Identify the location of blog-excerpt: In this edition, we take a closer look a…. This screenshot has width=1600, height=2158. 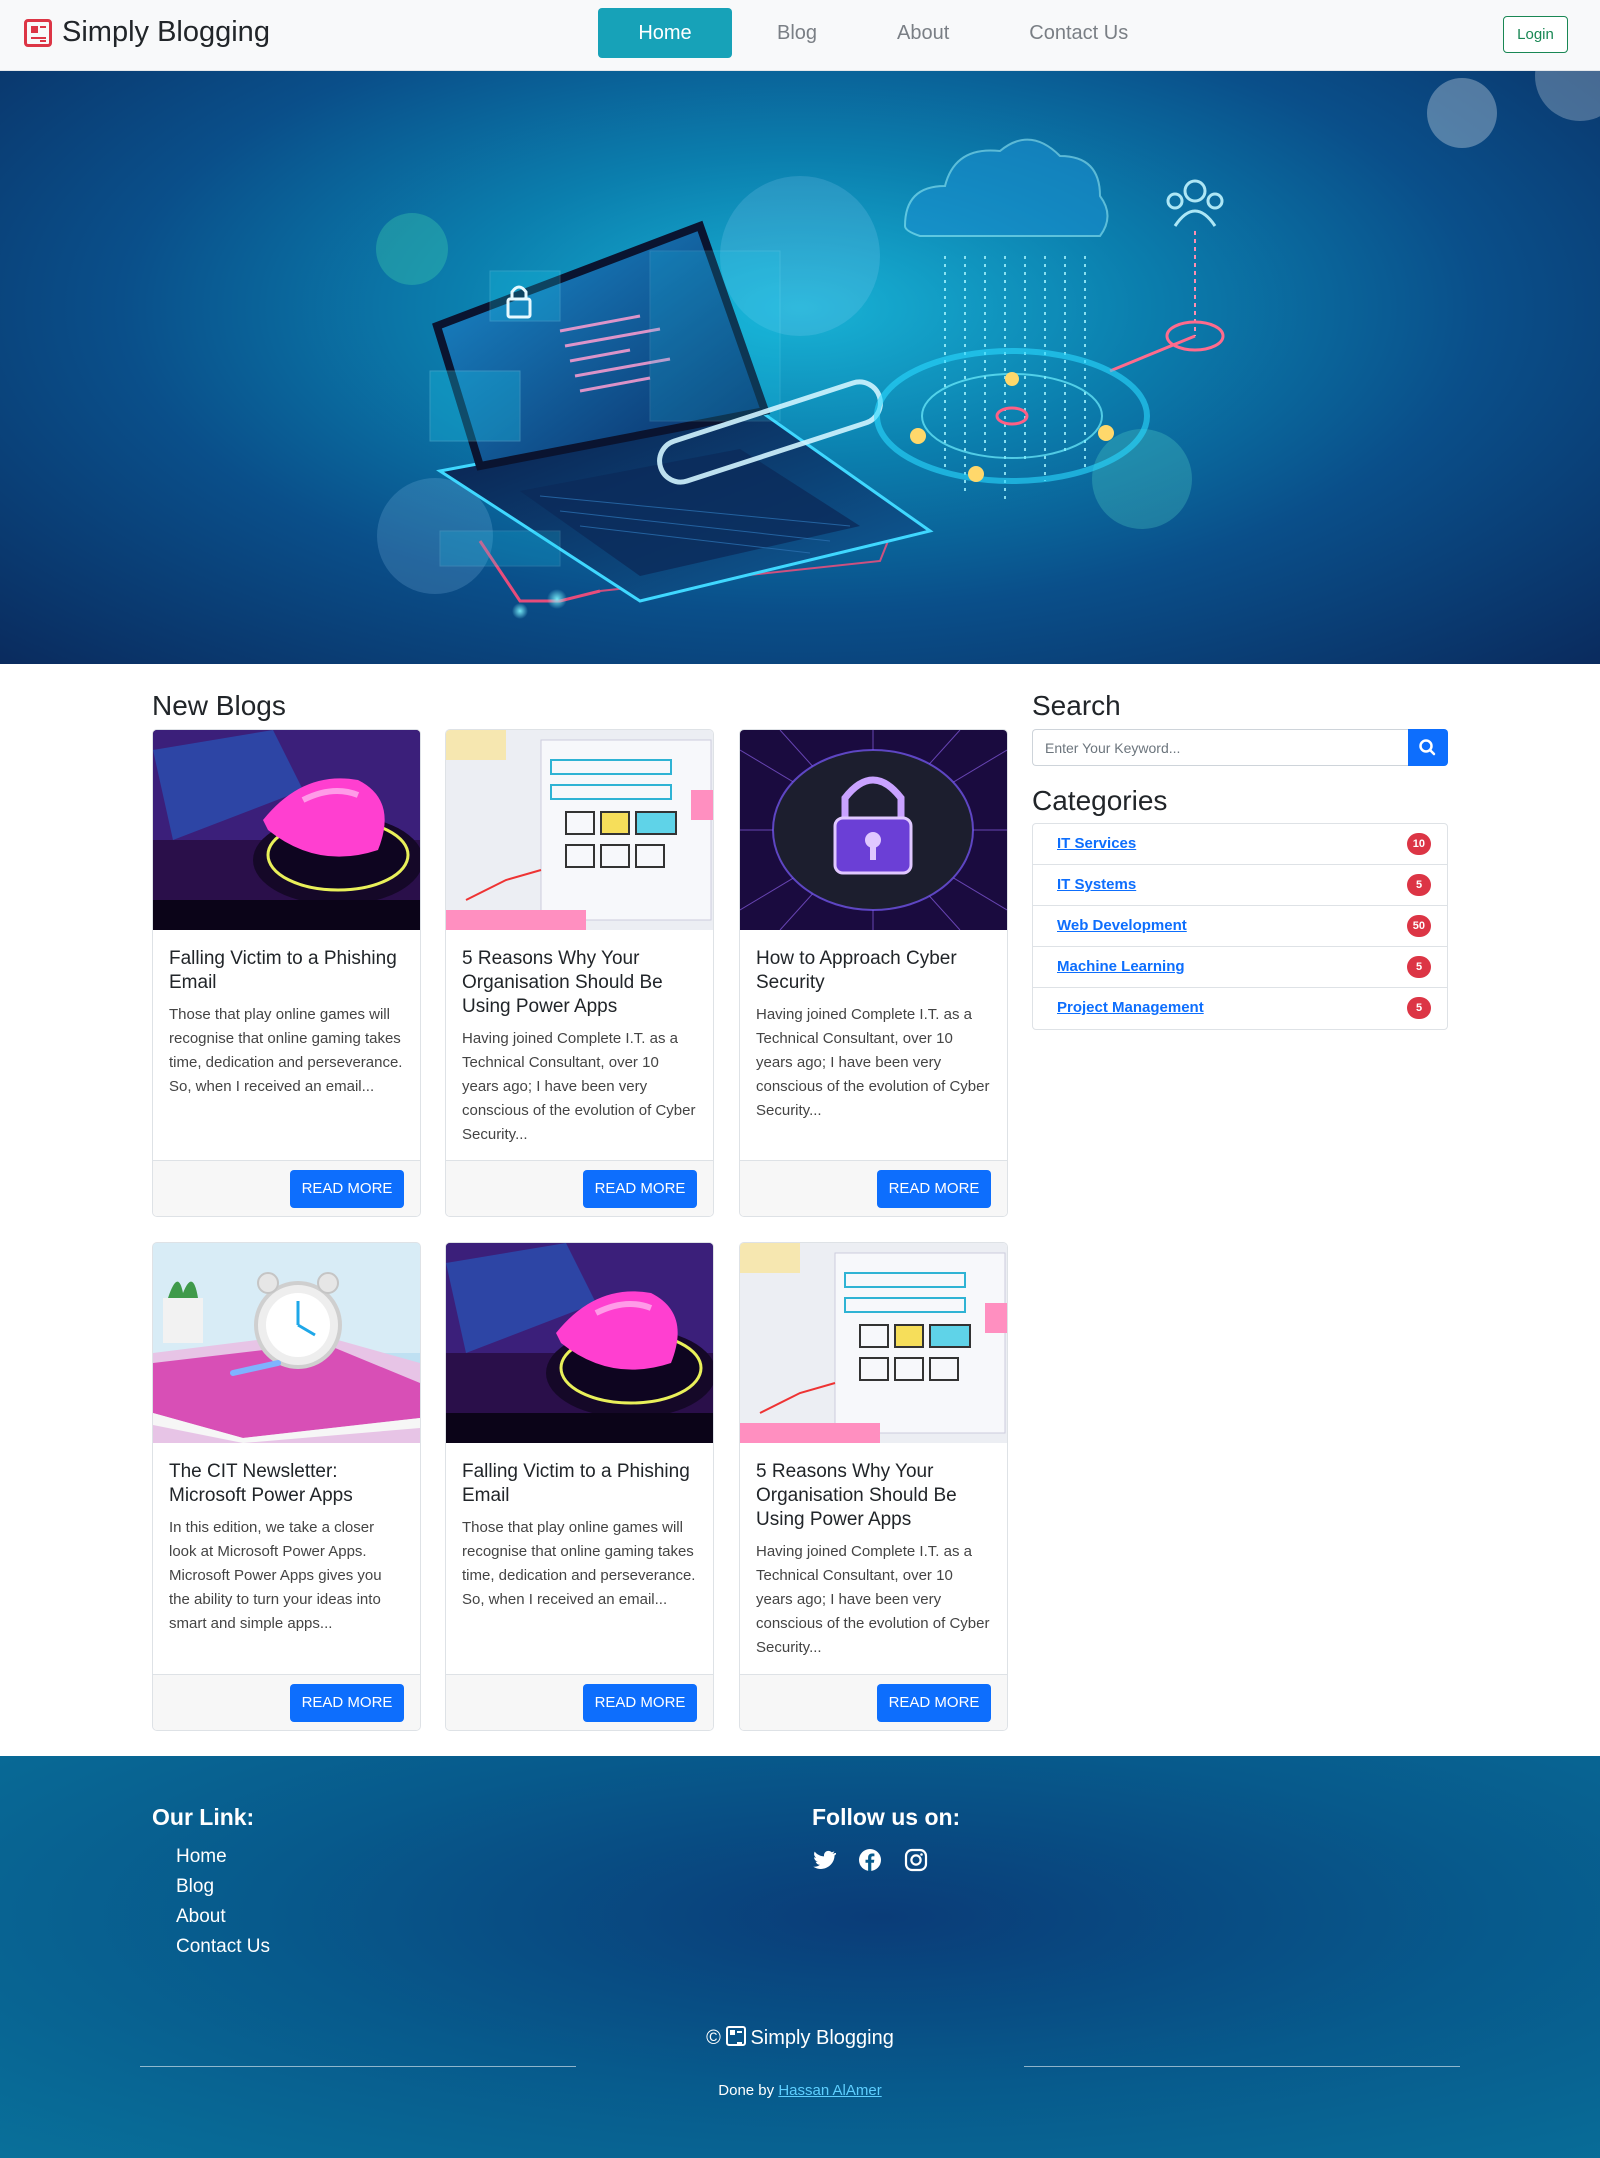
(275, 1575).